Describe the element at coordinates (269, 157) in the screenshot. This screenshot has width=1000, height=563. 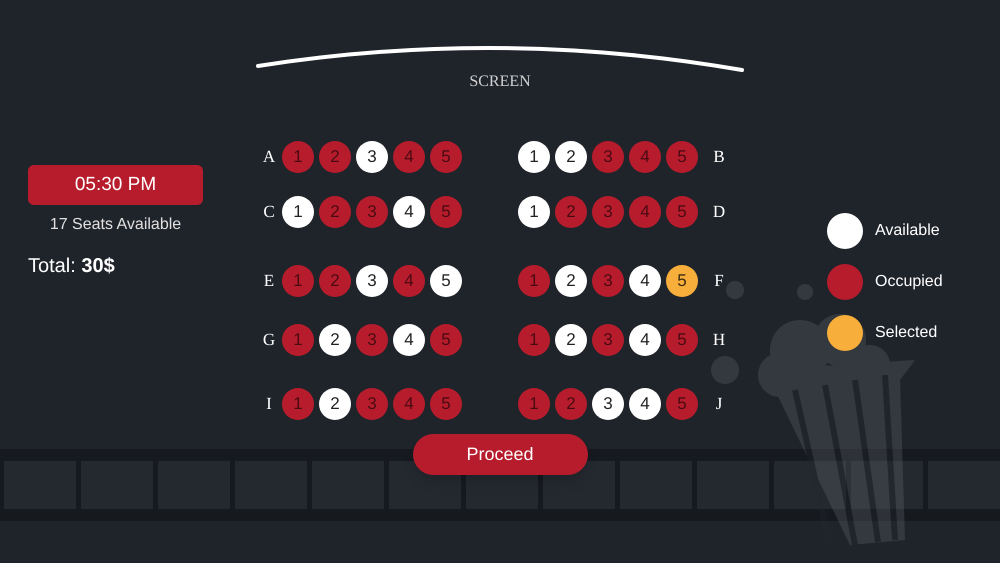
I see `row-label: A` at that location.